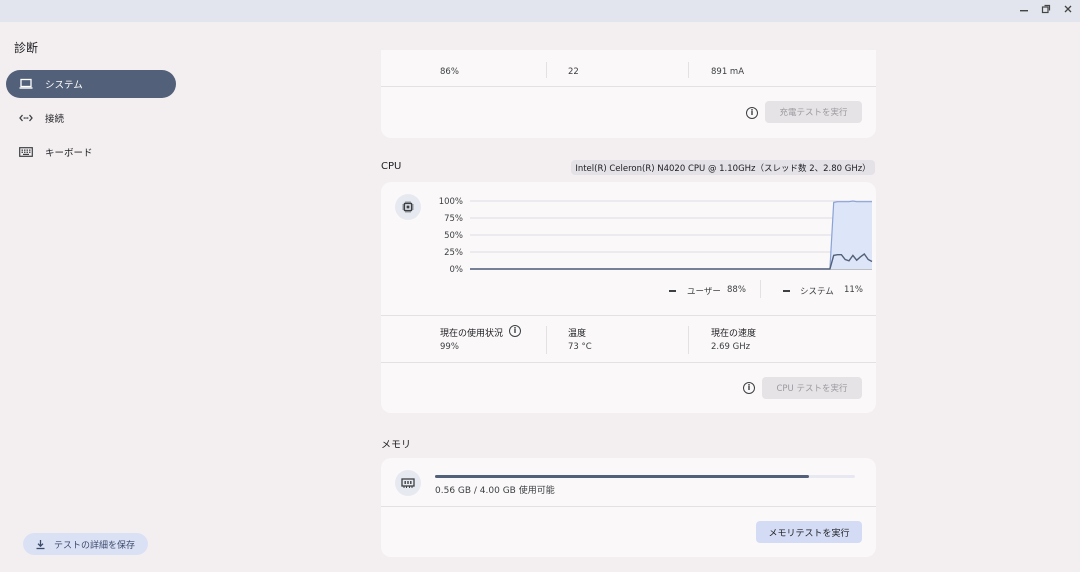  Describe the element at coordinates (457, 270) in the screenshot. I see `chart-tick-label: 0%` at that location.